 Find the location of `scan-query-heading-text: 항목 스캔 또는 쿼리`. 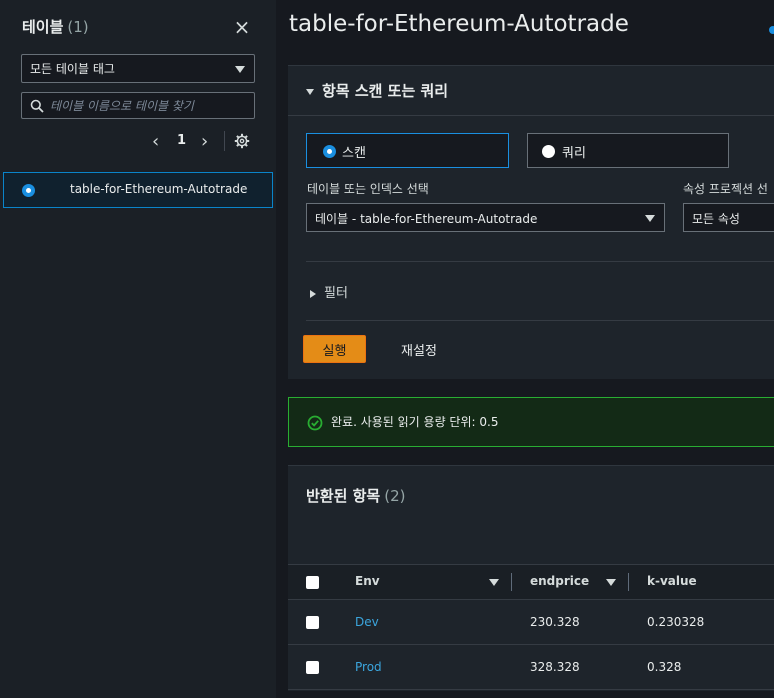

scan-query-heading-text: 항목 스캔 또는 쿼리 is located at coordinates (385, 91).